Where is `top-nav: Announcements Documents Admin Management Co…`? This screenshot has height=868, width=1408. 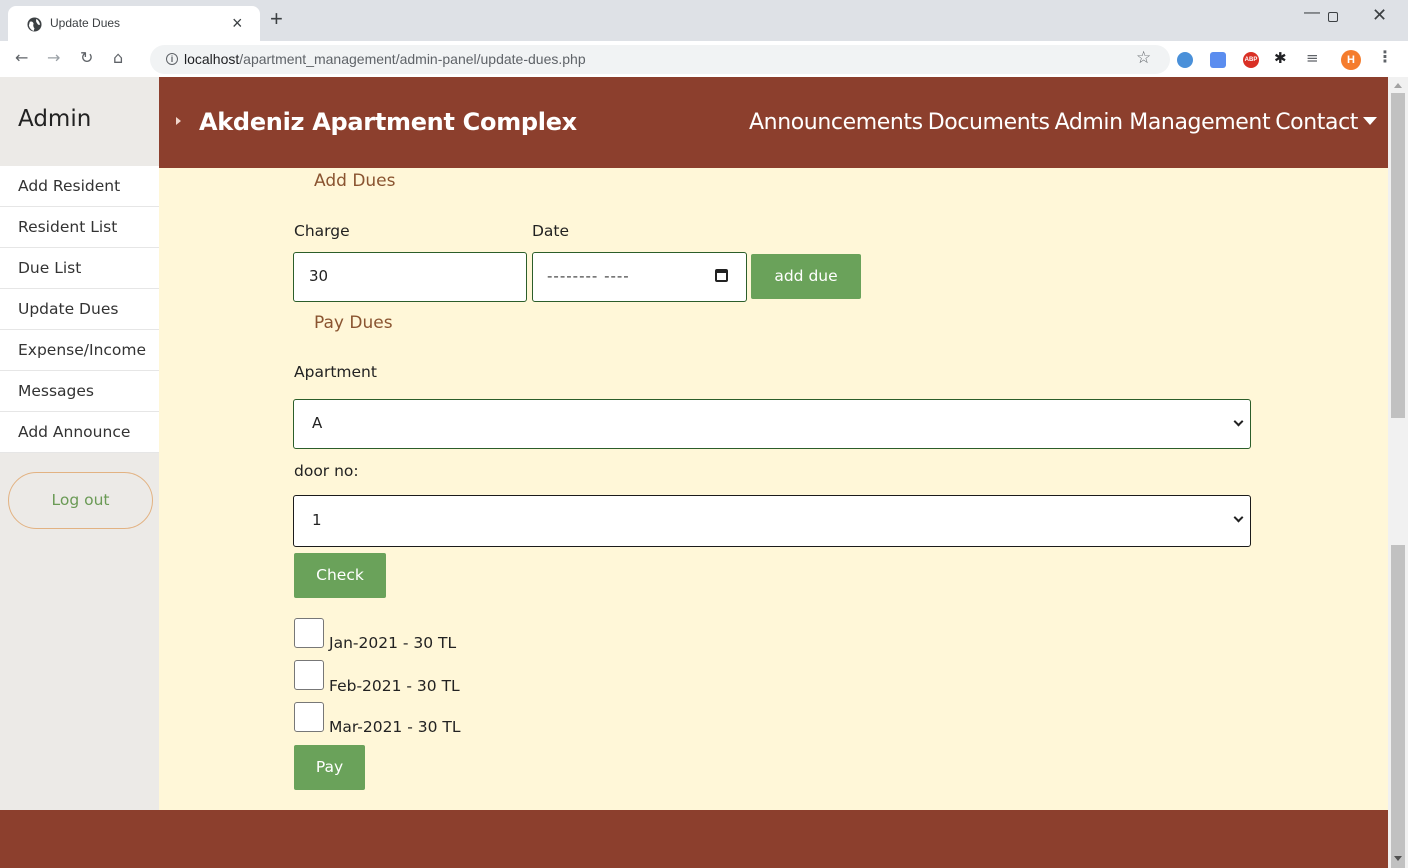
top-nav: Announcements Documents Admin Management Co… is located at coordinates (1065, 122).